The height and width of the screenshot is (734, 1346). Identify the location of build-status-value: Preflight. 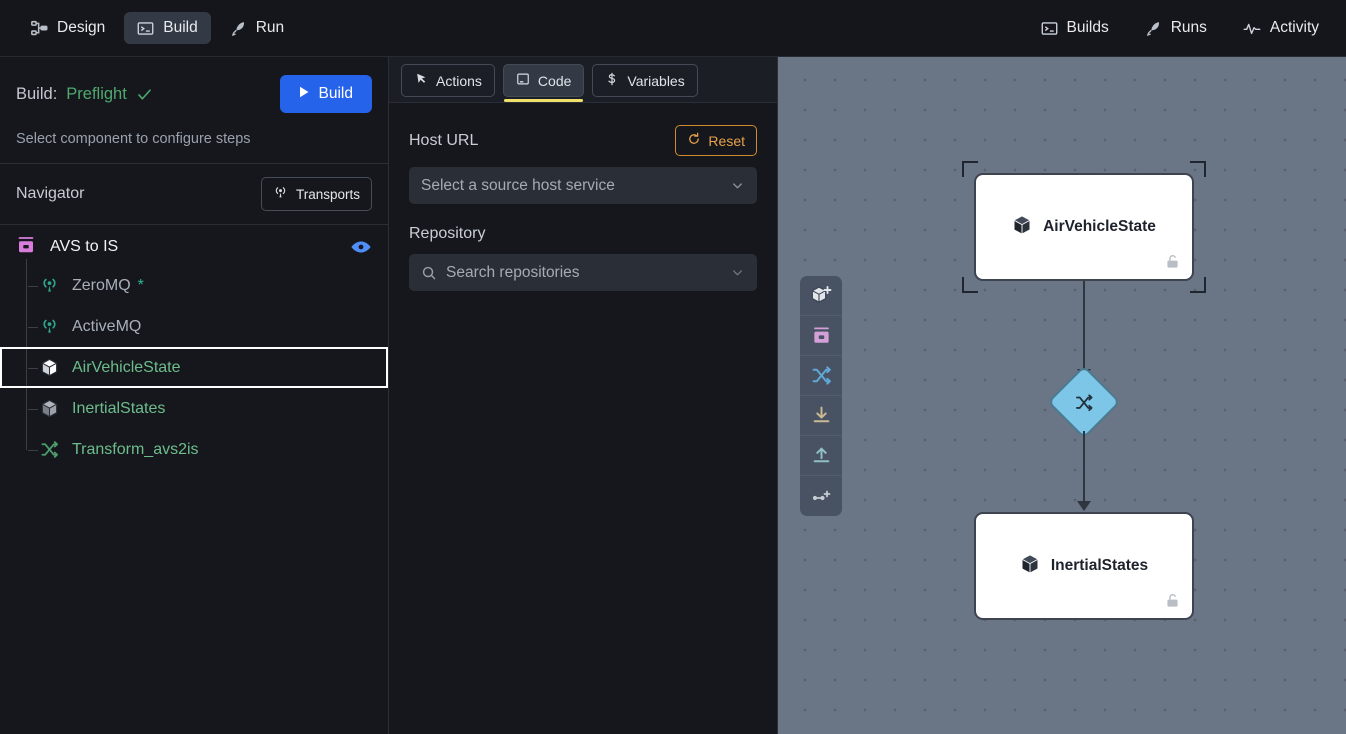
(96, 93).